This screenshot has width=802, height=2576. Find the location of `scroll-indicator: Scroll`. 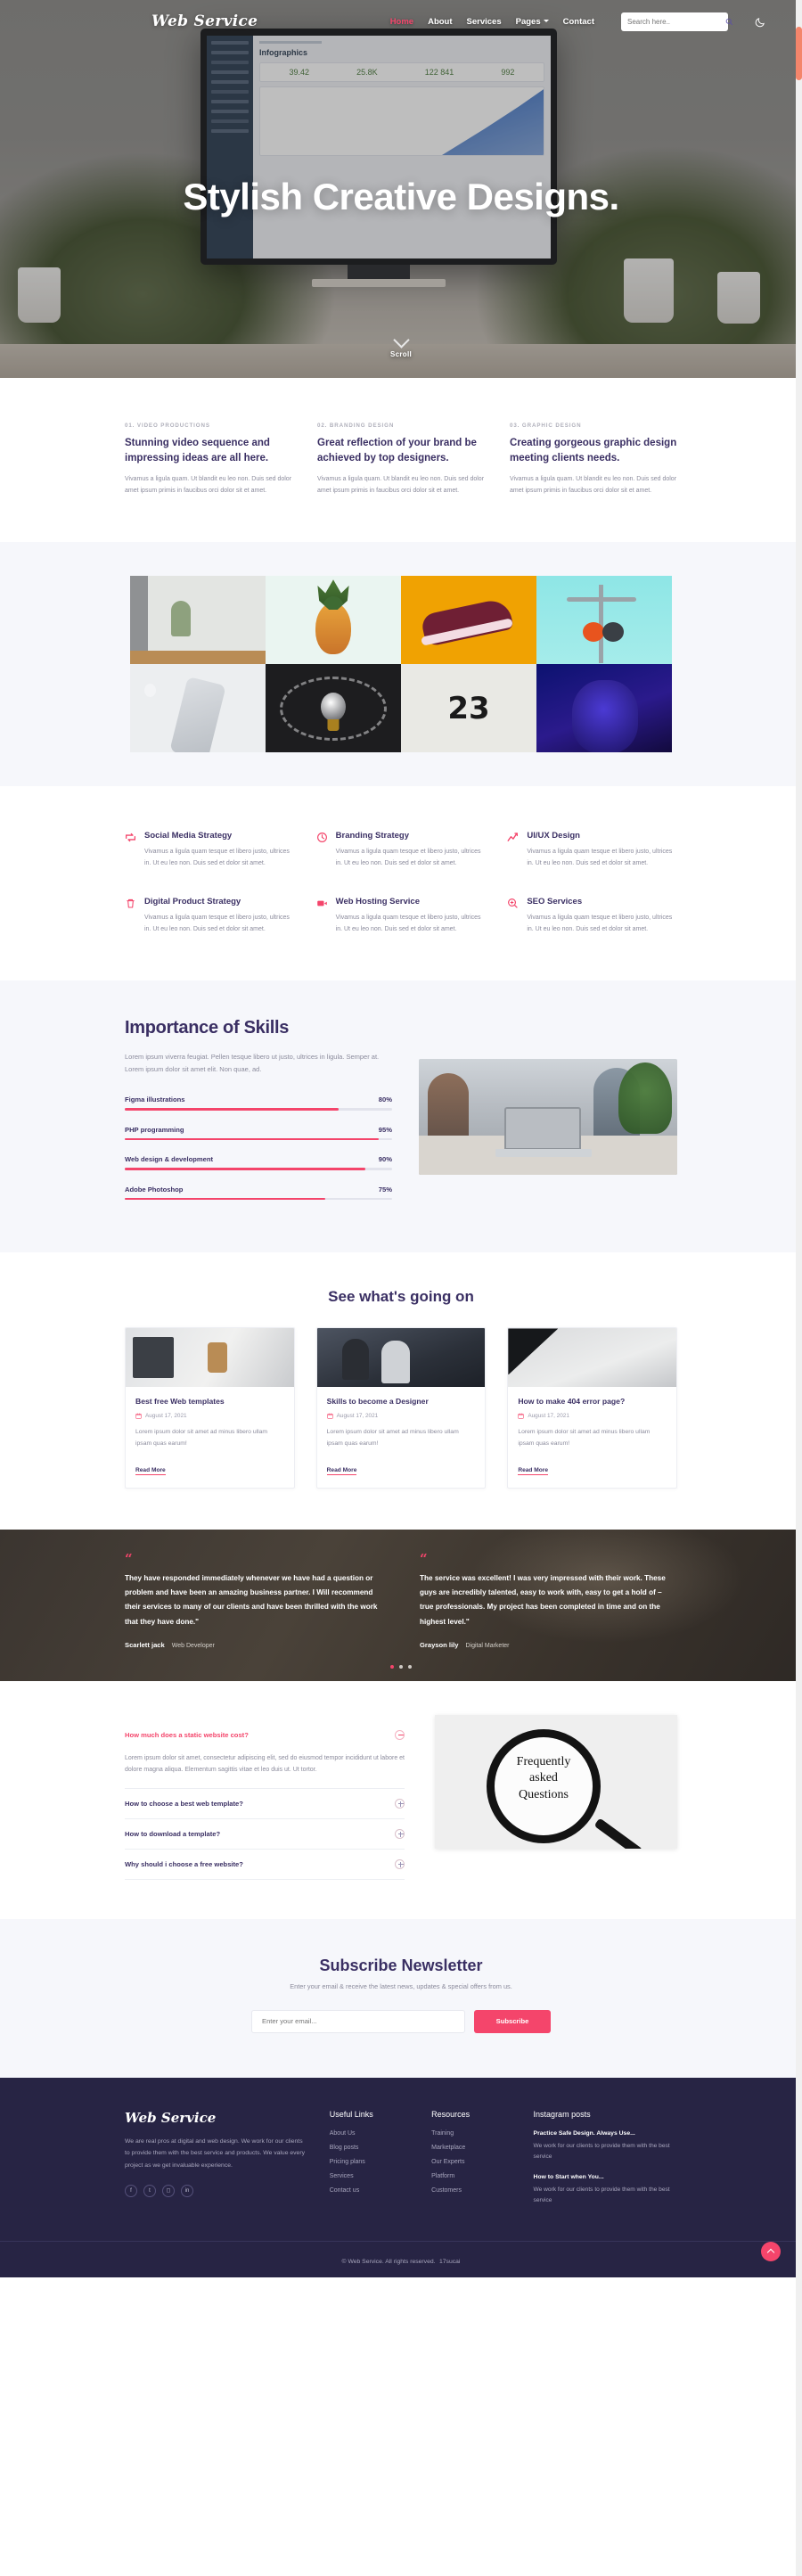

scroll-indicator: Scroll is located at coordinates (401, 345).